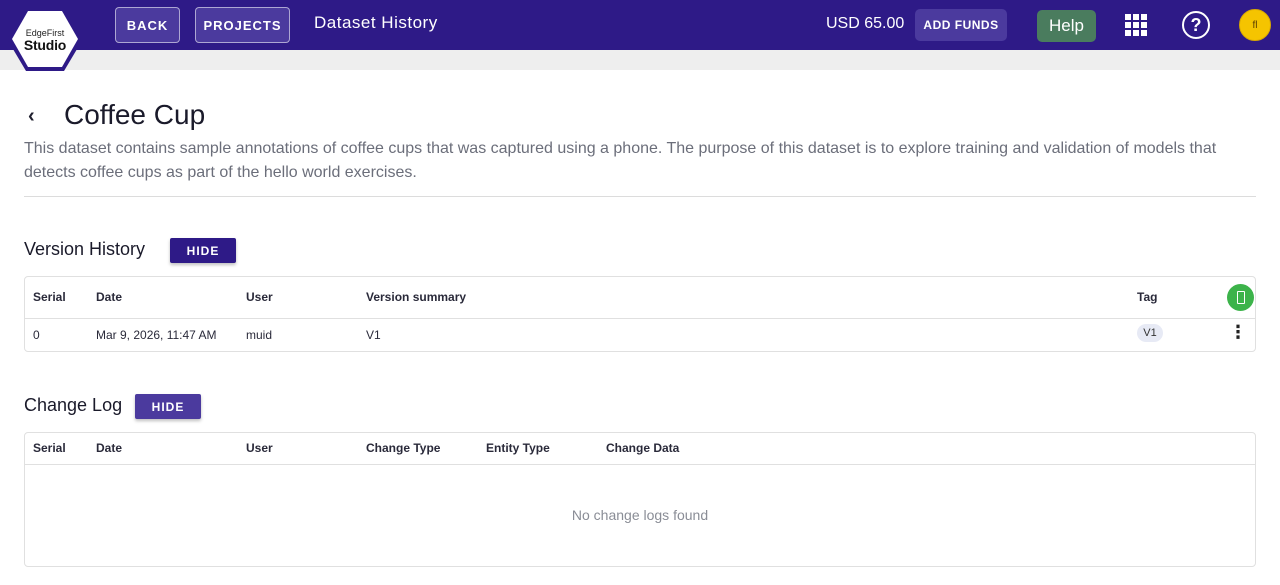  Describe the element at coordinates (1255, 25) in the screenshot. I see `avatar: fl` at that location.